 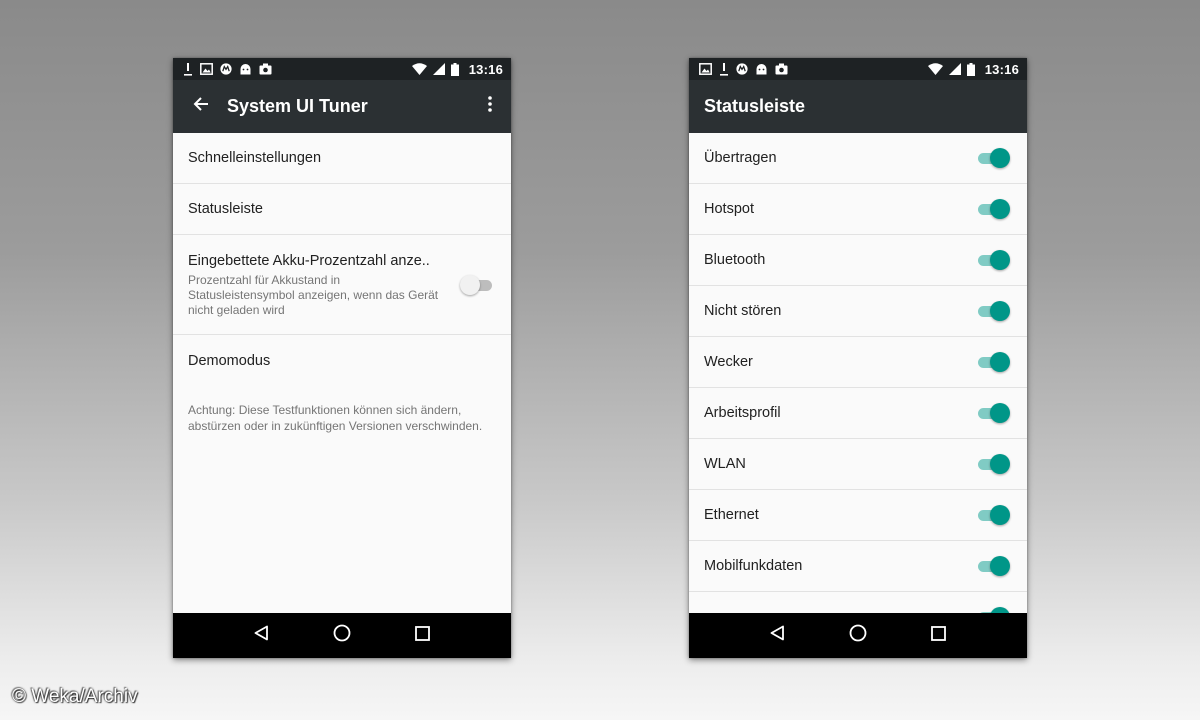 What do you see at coordinates (740, 158) in the screenshot?
I see `toggle-label: Übertragen` at bounding box center [740, 158].